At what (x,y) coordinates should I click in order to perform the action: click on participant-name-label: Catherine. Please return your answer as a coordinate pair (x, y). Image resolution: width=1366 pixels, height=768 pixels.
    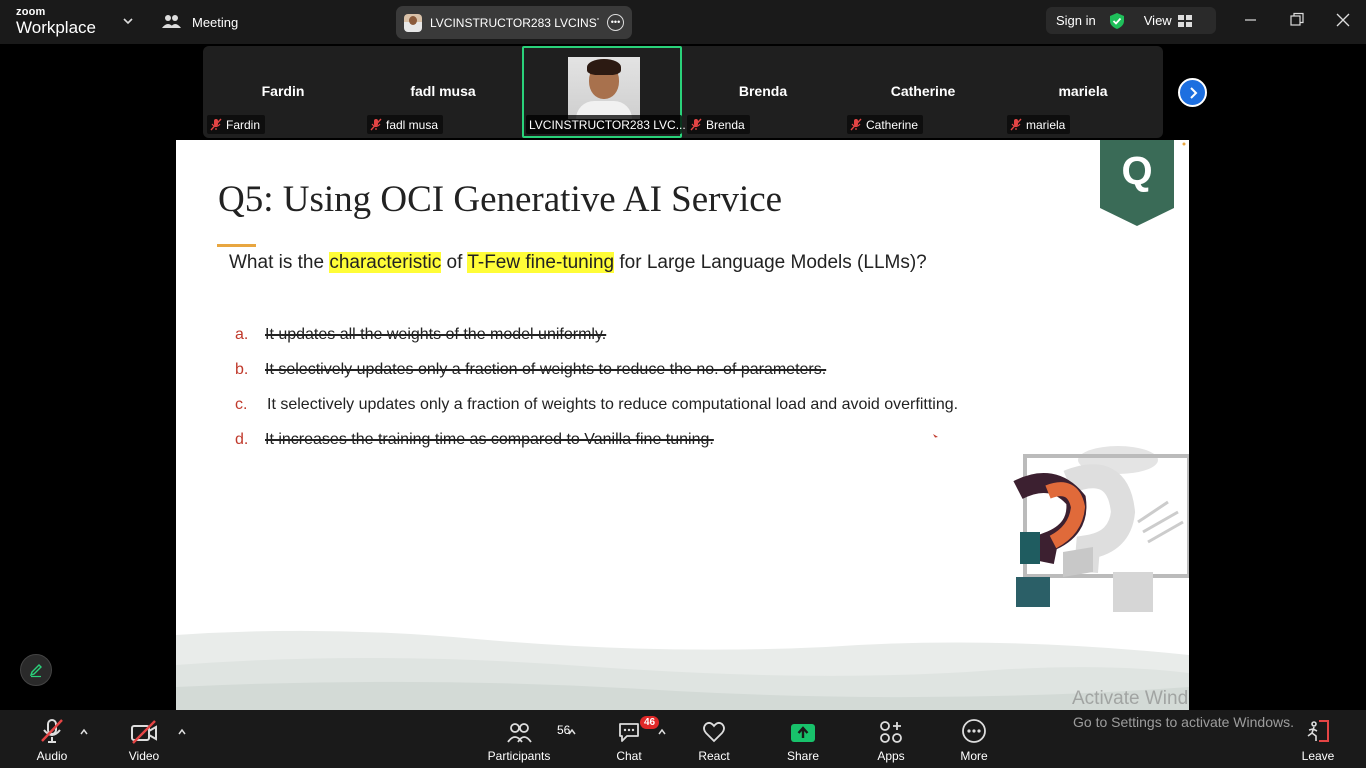
    Looking at the image, I should click on (892, 124).